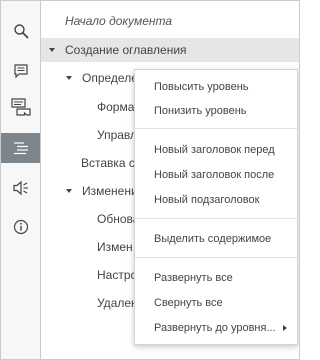  I want to click on left-toolbar, so click(21, 180).